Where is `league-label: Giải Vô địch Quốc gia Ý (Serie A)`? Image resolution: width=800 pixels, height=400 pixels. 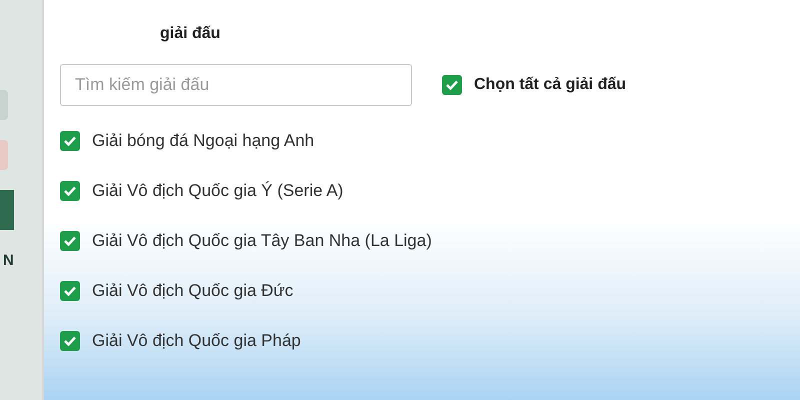
league-label: Giải Vô địch Quốc gia Ý (Serie A) is located at coordinates (218, 191).